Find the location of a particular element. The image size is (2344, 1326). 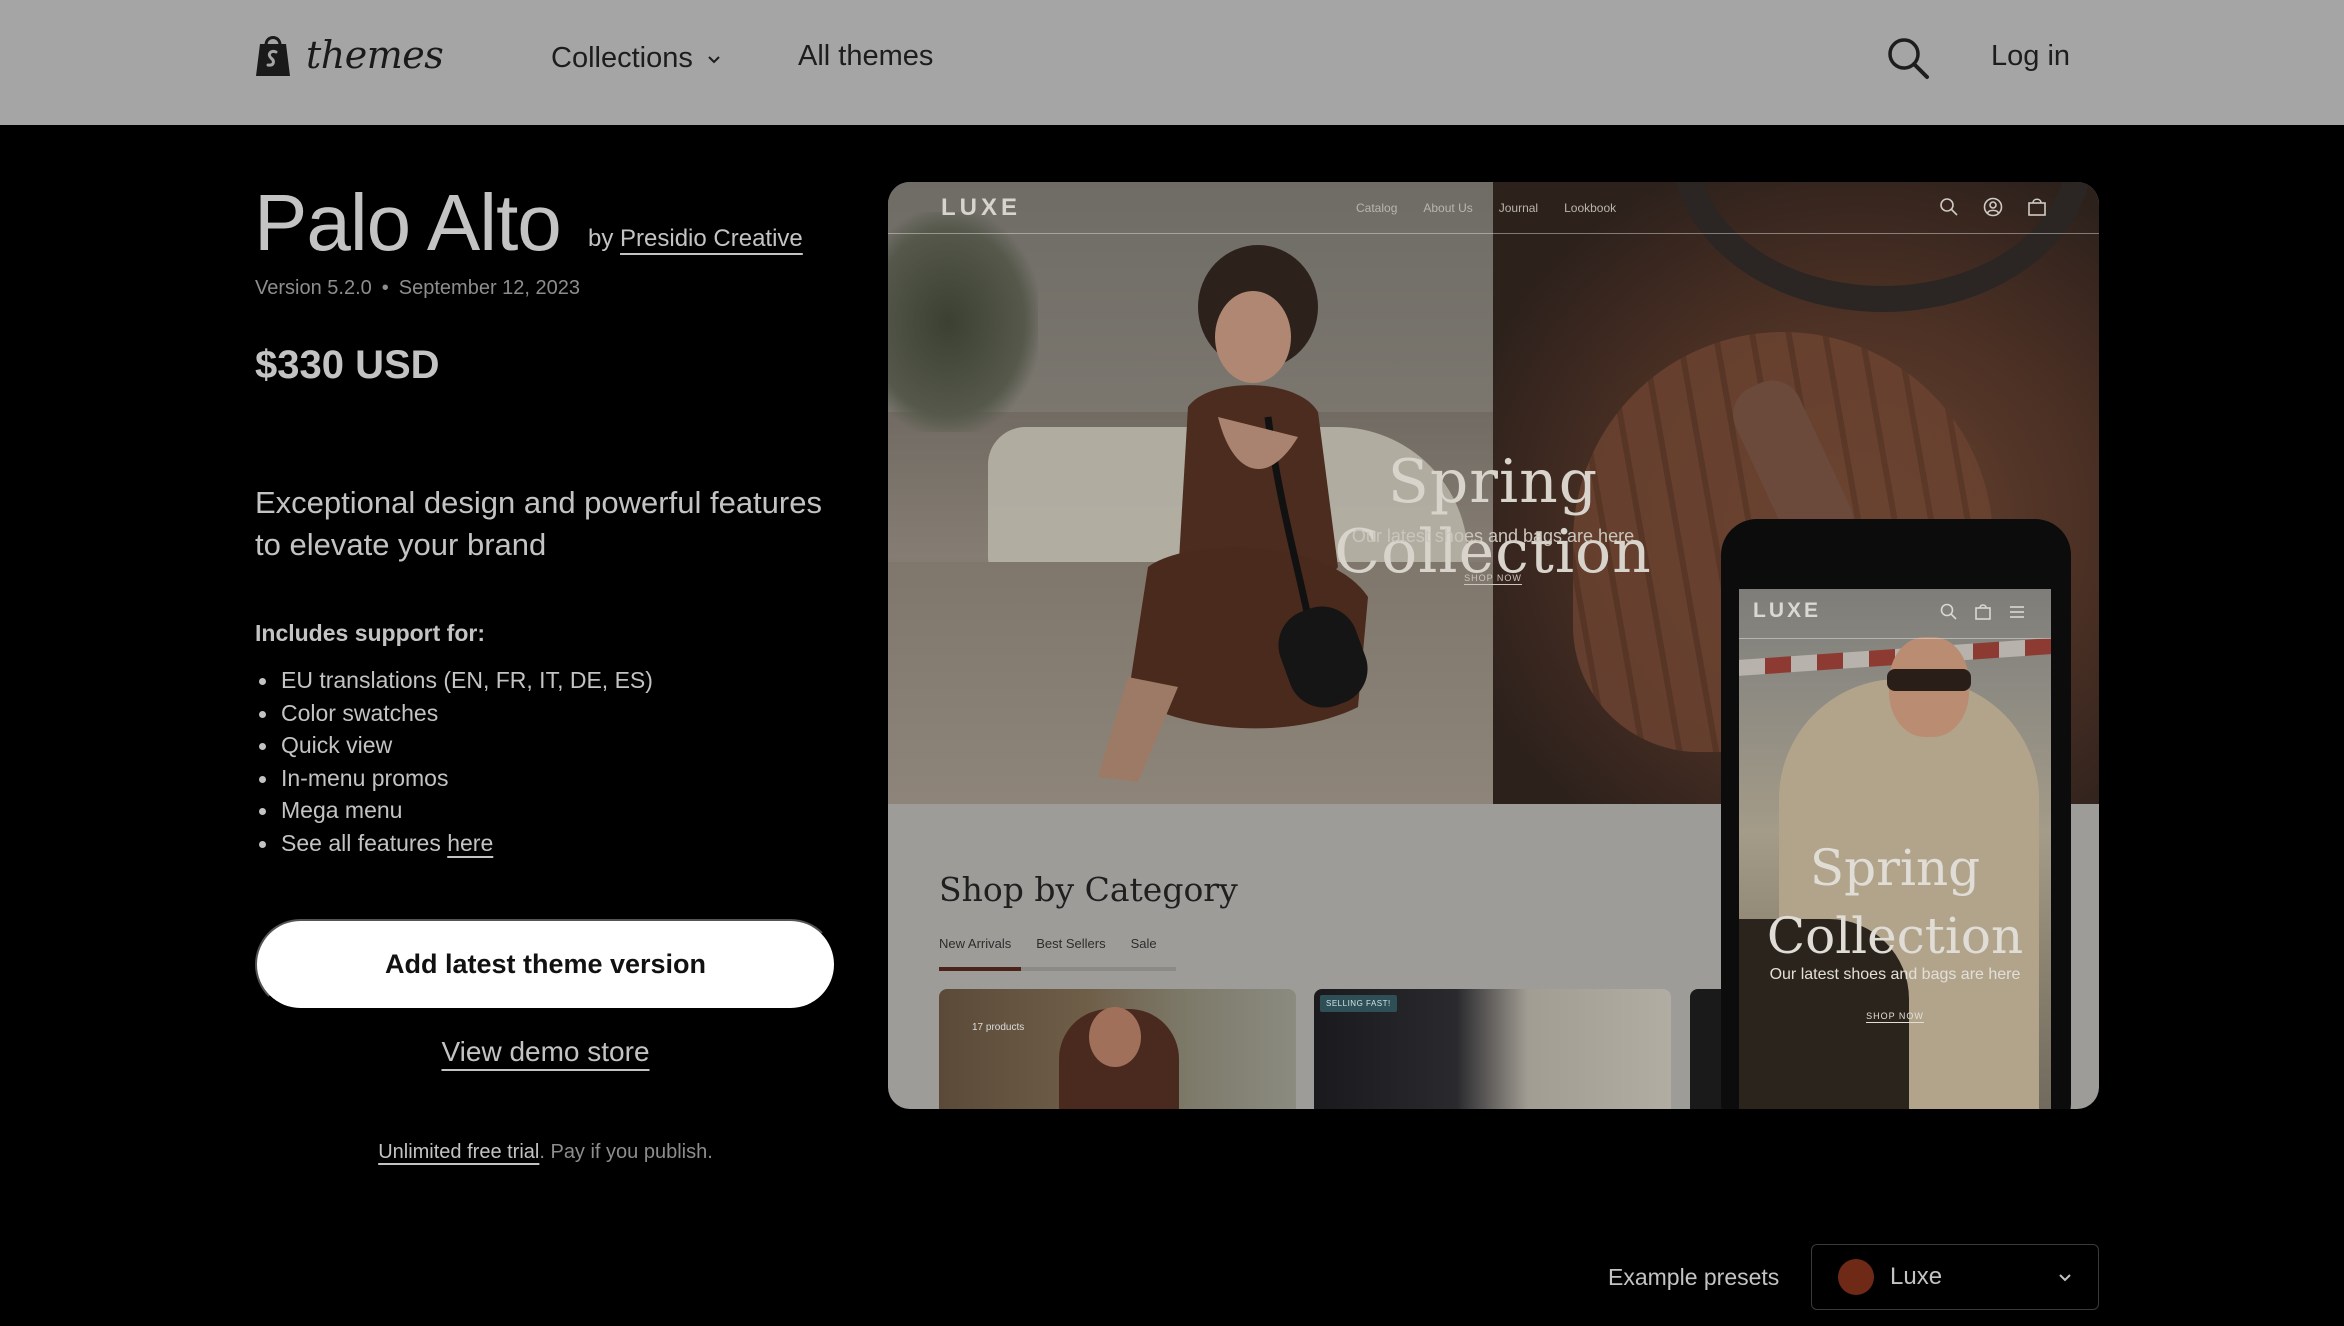

preview-category-card: 17 products is located at coordinates (1117, 1049).